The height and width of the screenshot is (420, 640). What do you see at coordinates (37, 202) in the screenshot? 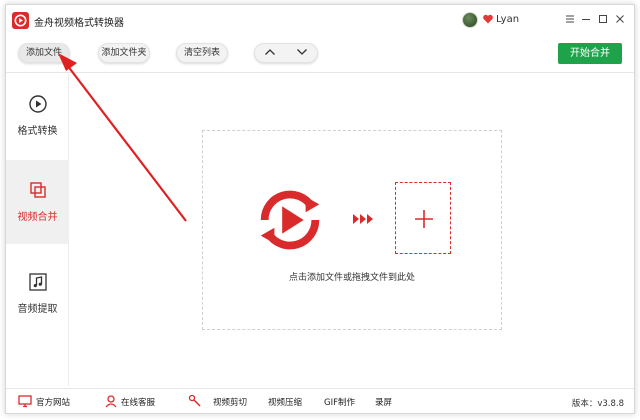
I see `sidebar-item-video-merge: 视频合并` at bounding box center [37, 202].